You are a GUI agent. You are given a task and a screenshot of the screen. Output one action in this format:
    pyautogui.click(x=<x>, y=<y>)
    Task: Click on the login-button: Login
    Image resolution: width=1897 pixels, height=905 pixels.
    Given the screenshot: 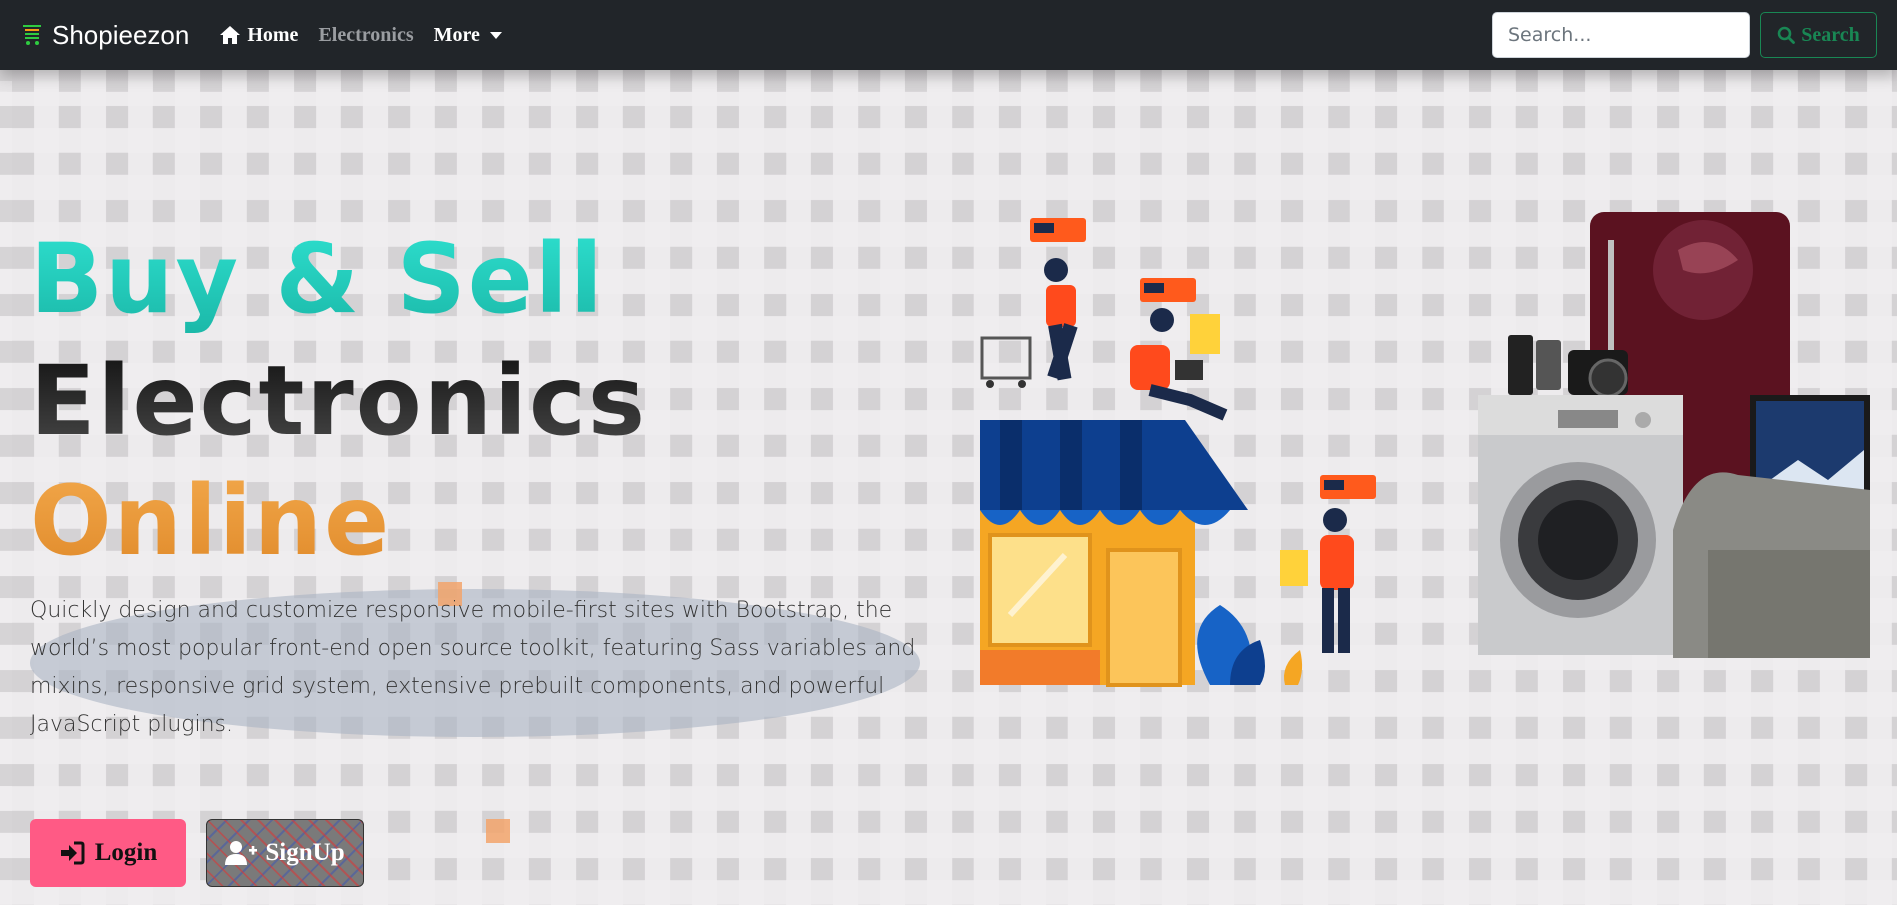 What is the action you would take?
    pyautogui.click(x=108, y=853)
    